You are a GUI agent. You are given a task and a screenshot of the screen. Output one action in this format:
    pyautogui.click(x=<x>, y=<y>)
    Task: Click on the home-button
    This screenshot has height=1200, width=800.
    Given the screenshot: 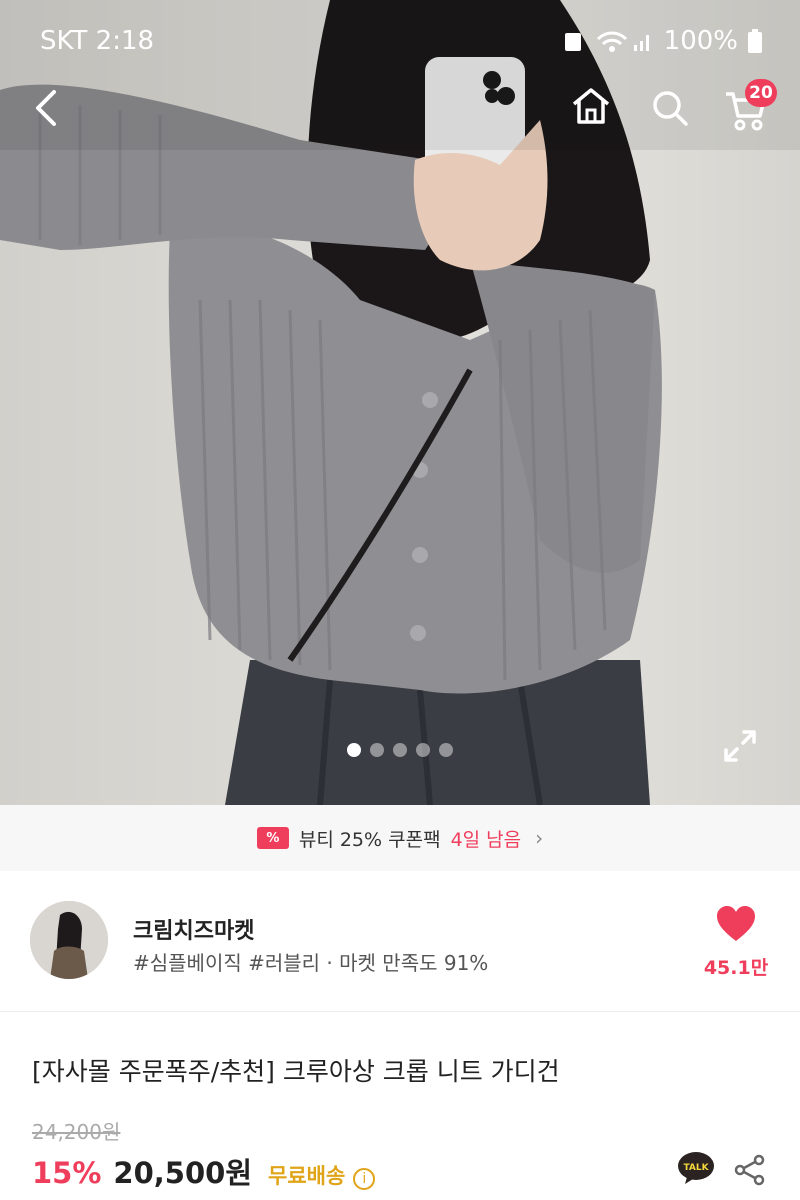 What is the action you would take?
    pyautogui.click(x=591, y=108)
    